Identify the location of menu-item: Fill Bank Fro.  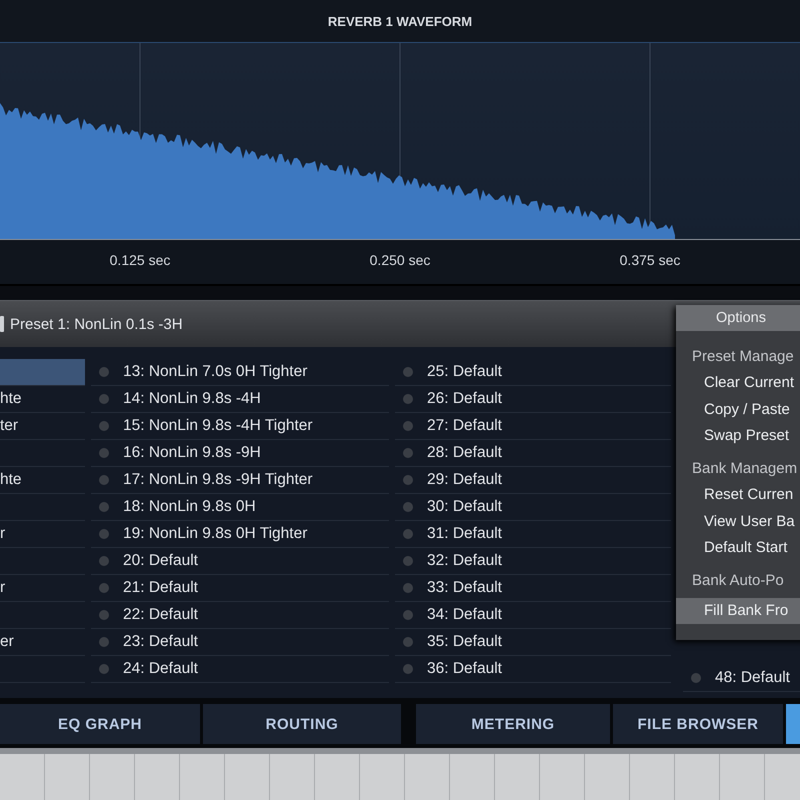
(738, 611).